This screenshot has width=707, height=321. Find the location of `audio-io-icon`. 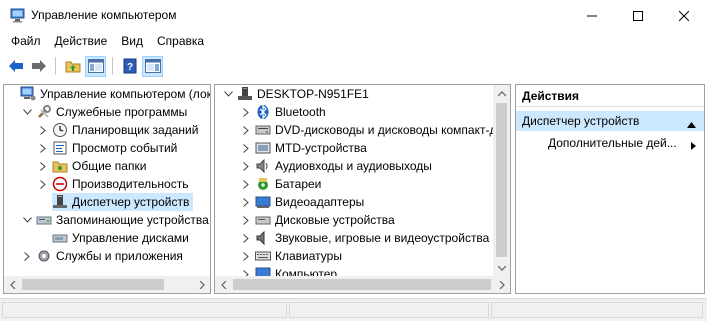

audio-io-icon is located at coordinates (263, 166).